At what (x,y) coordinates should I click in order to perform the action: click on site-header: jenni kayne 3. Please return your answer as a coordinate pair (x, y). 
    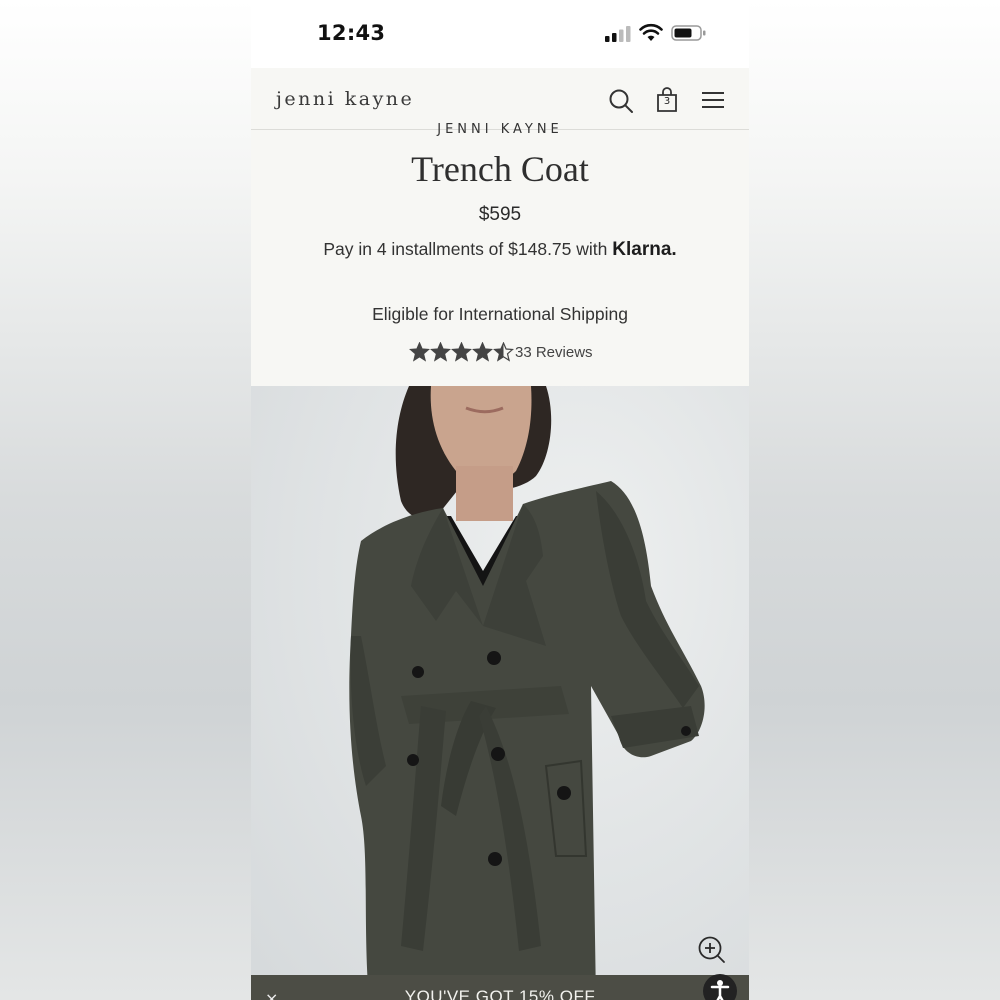
    Looking at the image, I should click on (500, 99).